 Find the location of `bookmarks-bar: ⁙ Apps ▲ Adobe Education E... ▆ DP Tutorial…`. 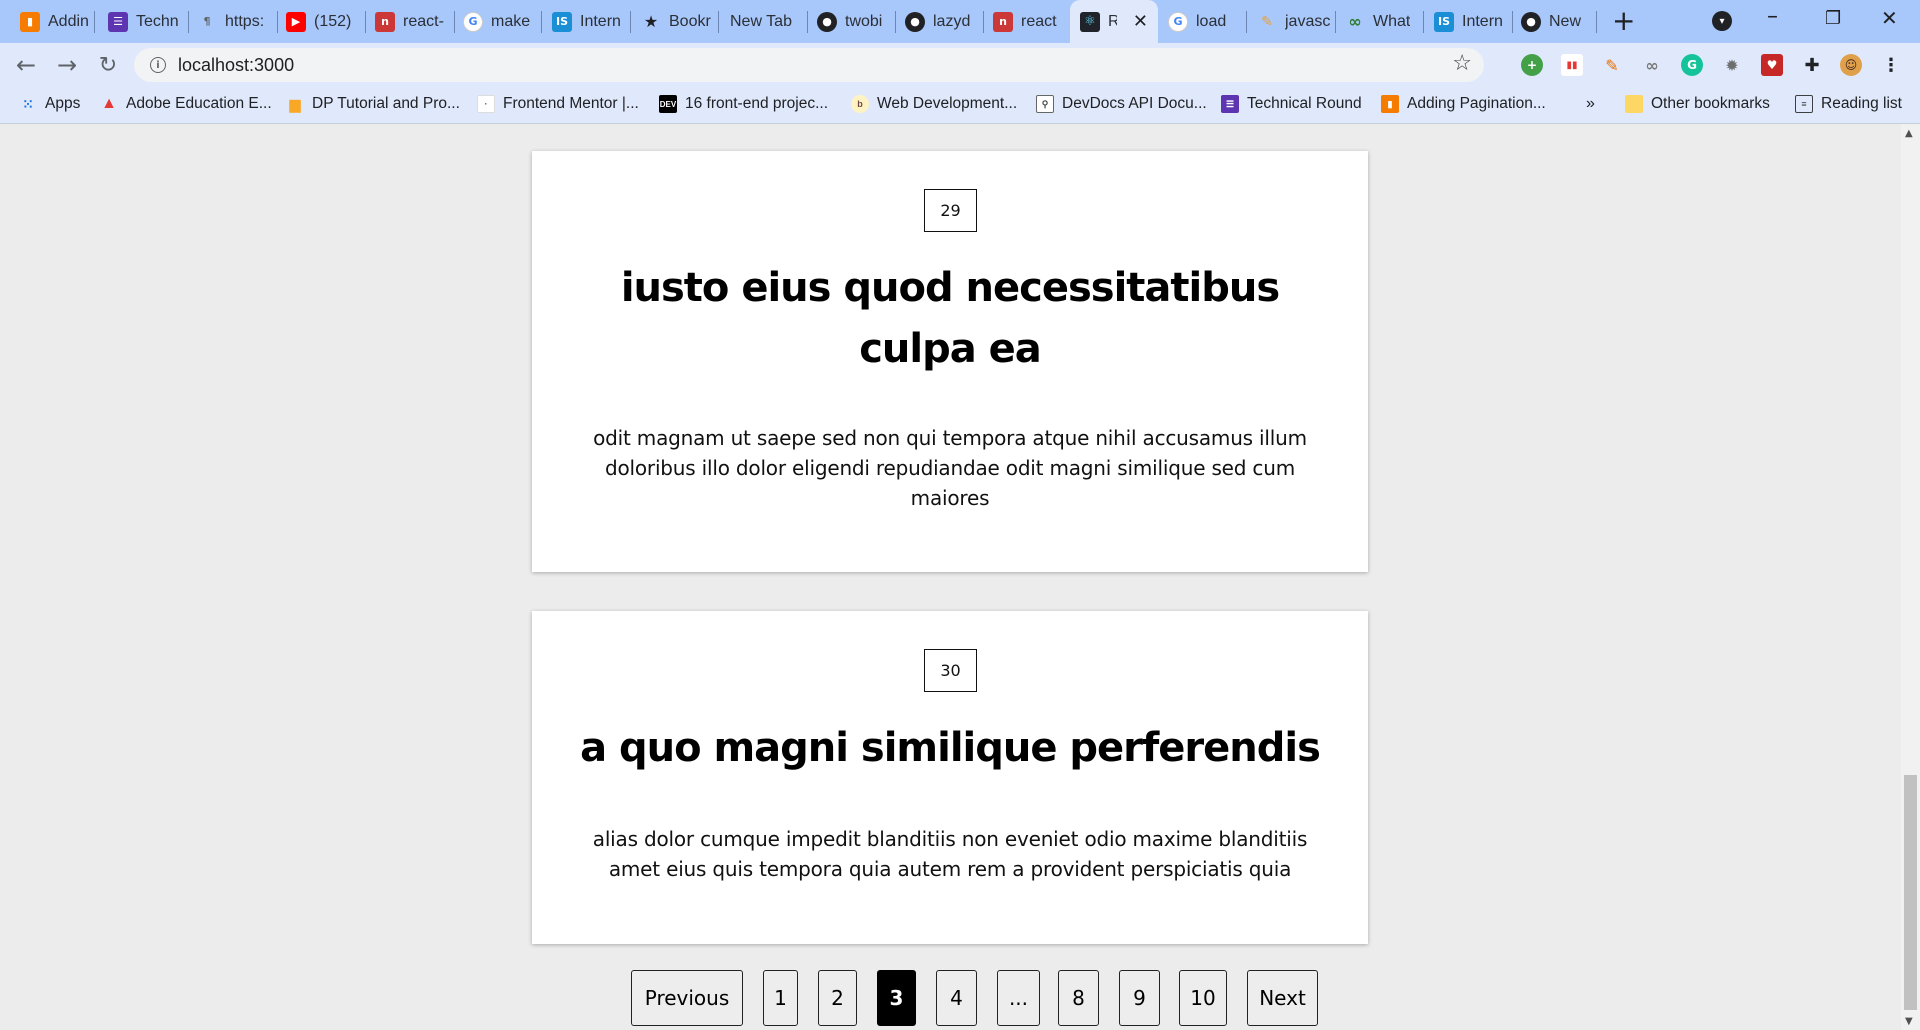

bookmarks-bar: ⁙ Apps ▲ Adobe Education E... ▆ DP Tutorial… is located at coordinates (960, 105).